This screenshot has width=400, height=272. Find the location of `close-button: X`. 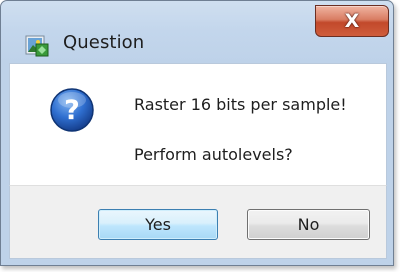

close-button: X is located at coordinates (352, 21).